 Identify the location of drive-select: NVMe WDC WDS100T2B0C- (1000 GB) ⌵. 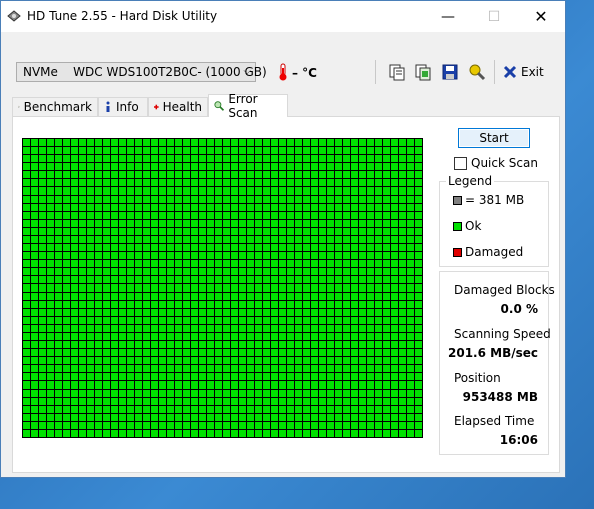
(141, 72).